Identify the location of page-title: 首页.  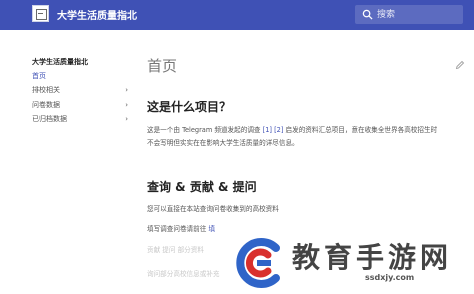
(162, 66).